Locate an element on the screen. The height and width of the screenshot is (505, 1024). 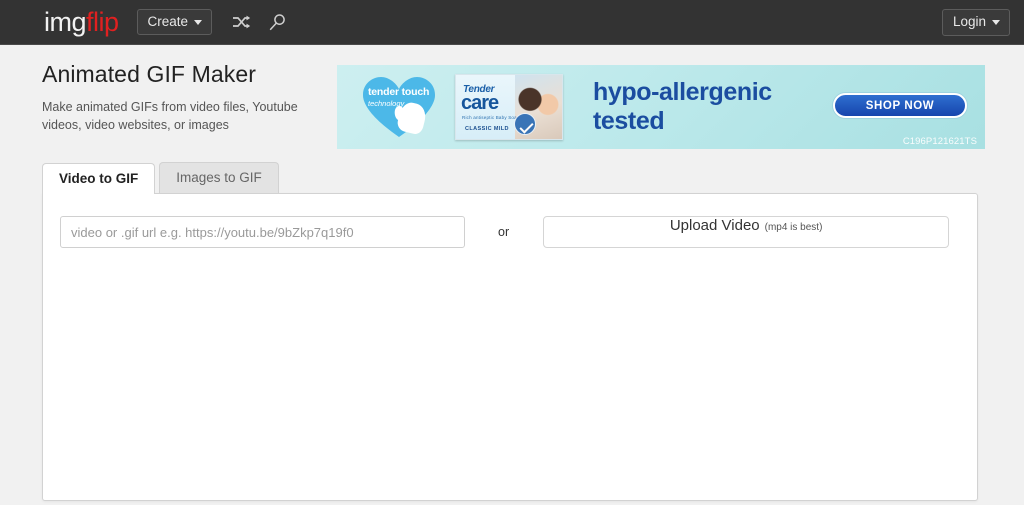
top-navigation-bar: imgflip Create Login is located at coordinates (512, 22).